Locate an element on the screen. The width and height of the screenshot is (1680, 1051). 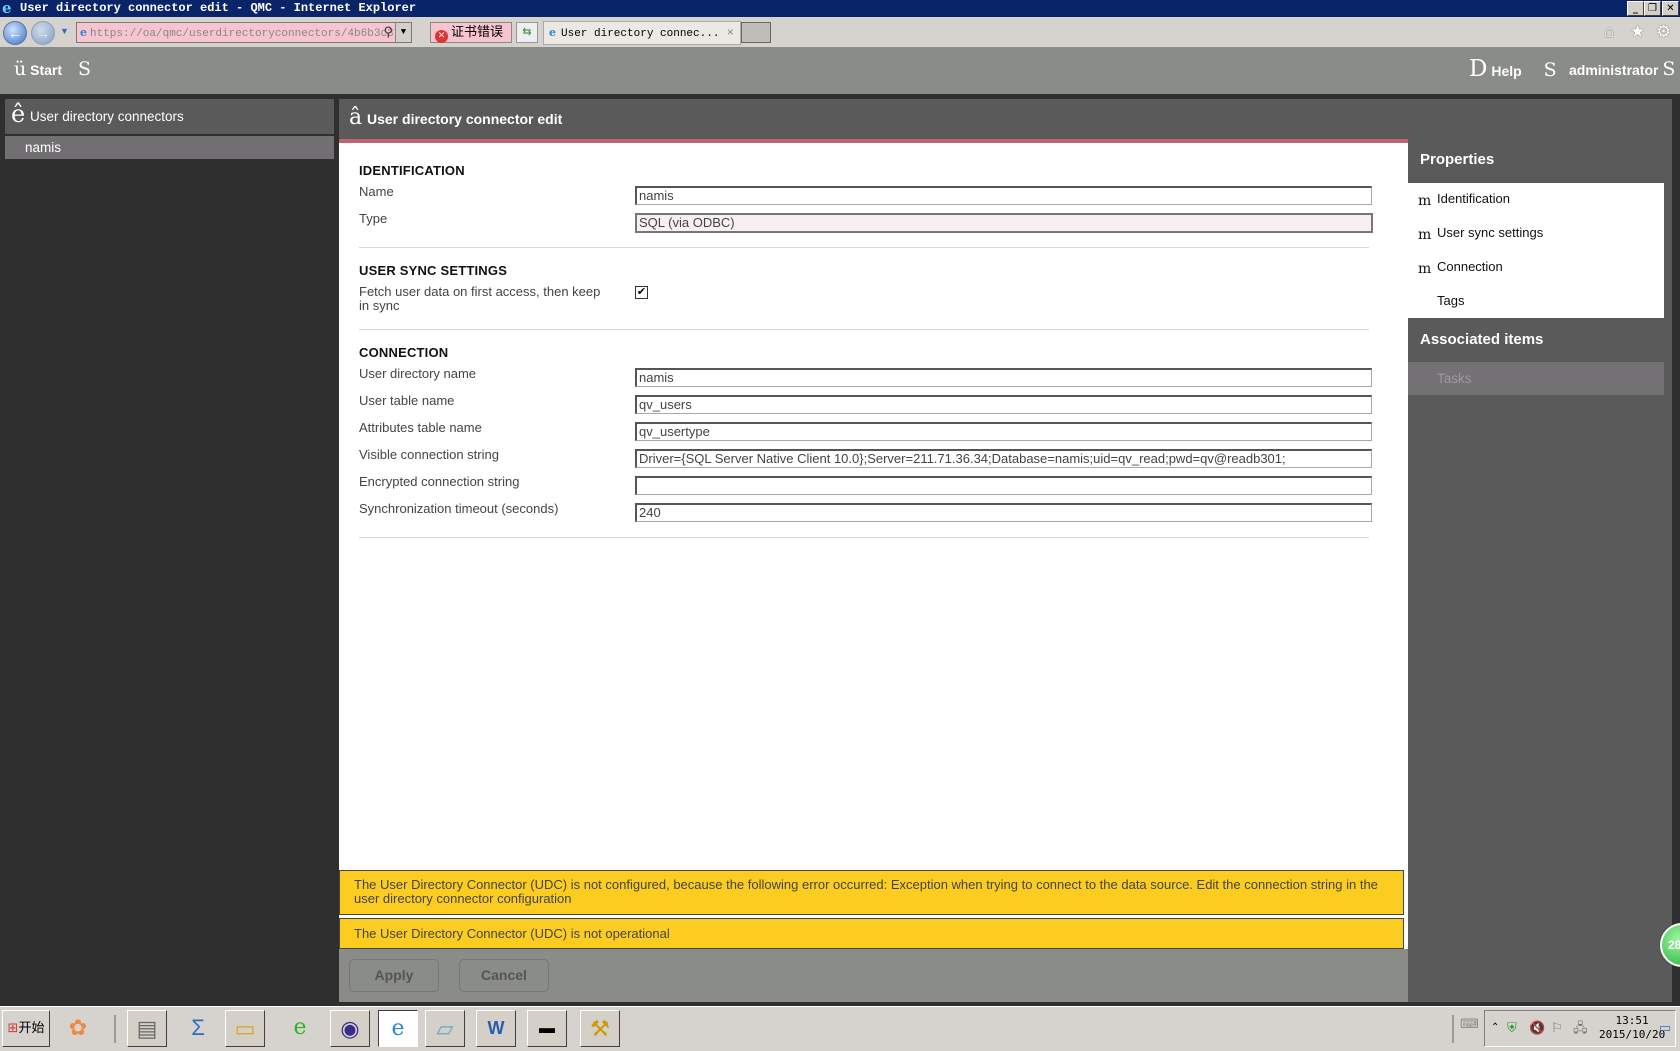
section-user-sync: USER SYNC SETTINGS is located at coordinates (433, 270).